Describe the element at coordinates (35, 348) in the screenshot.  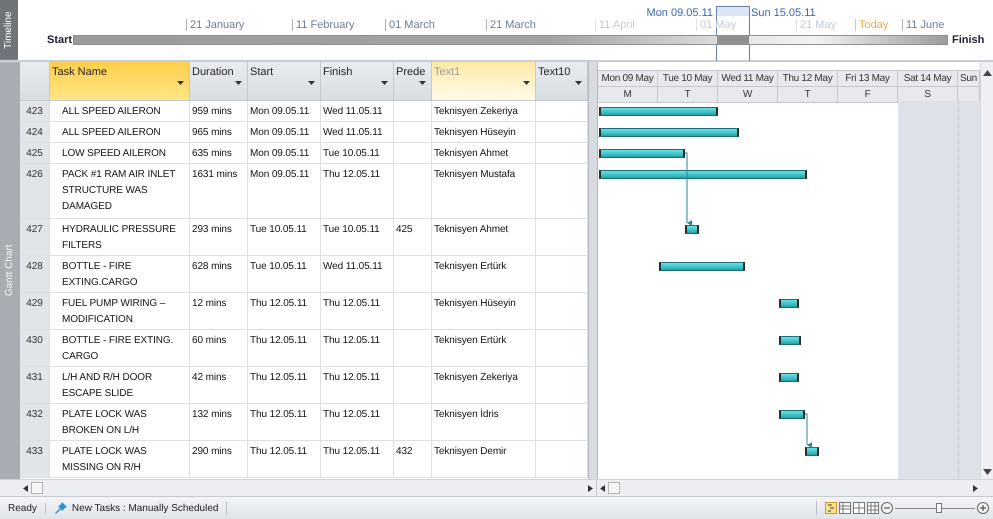
I see `row-number: 430` at that location.